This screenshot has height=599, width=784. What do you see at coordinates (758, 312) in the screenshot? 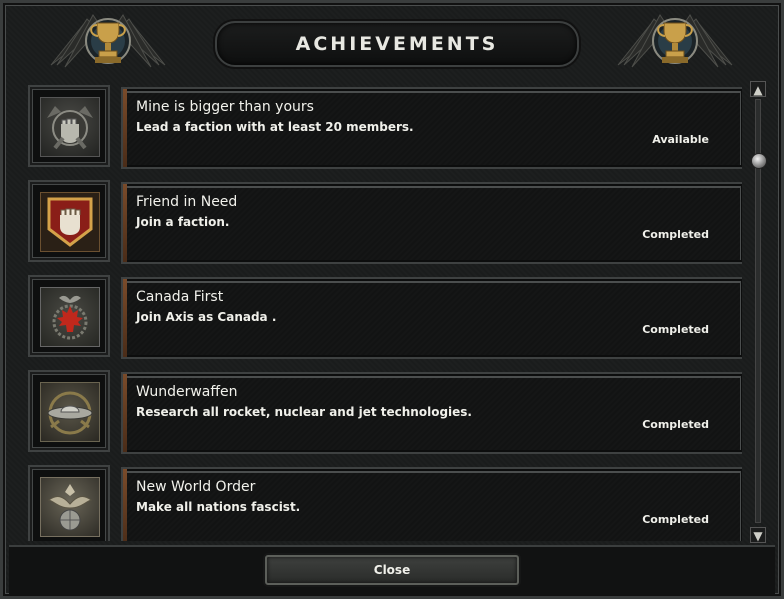
I see `list-scrollbar: ▲ ▼` at bounding box center [758, 312].